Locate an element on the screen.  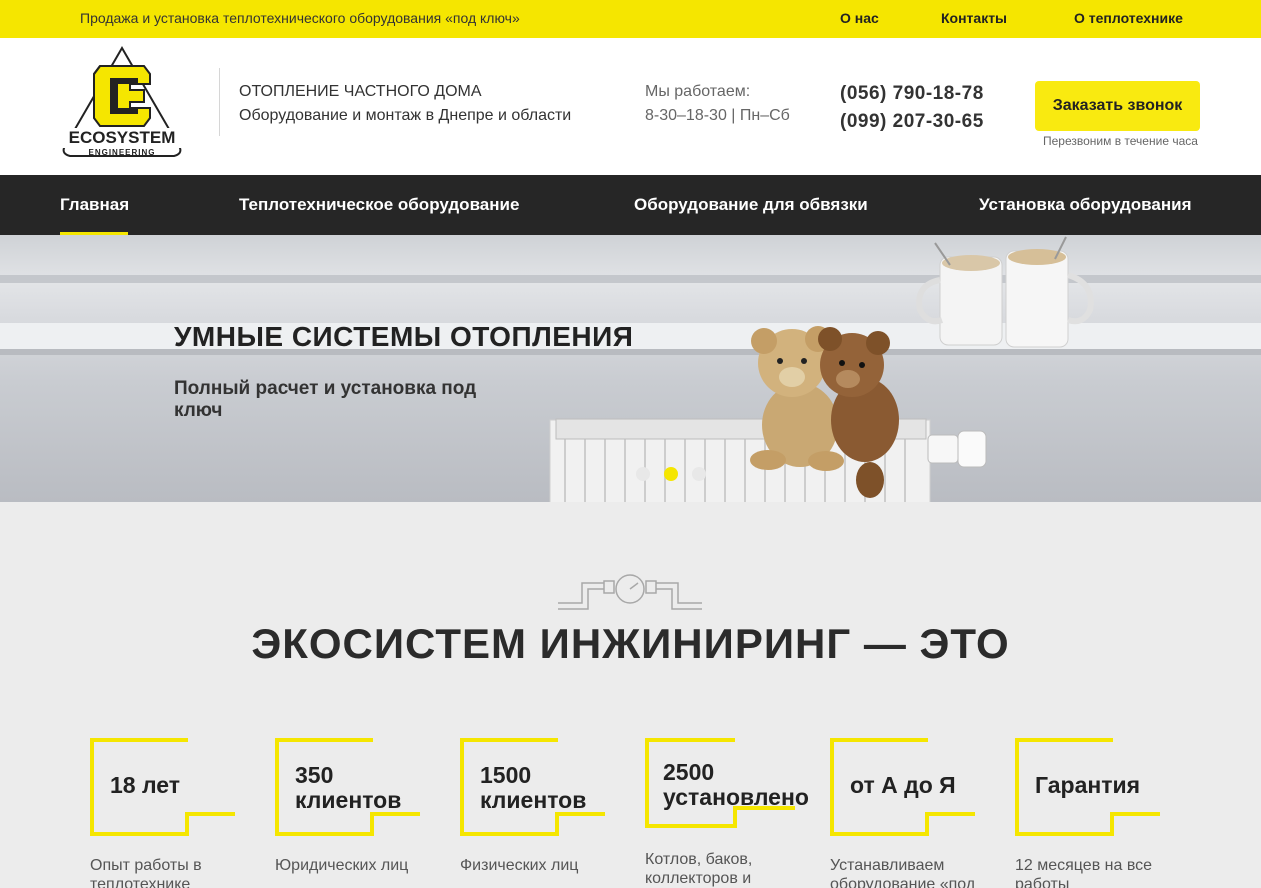
hero-title: УМНЫЕ СИСТЕМЫ ОТОПЛЕНИЯ is located at coordinates (404, 336).